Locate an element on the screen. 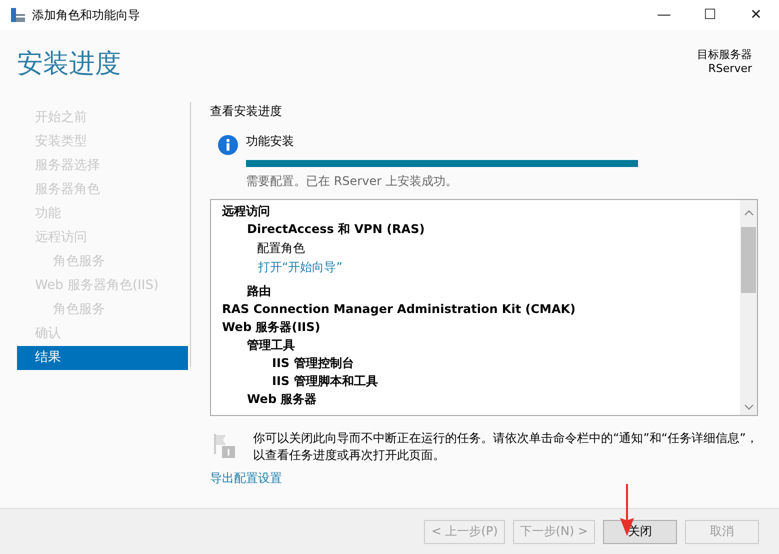 Image resolution: width=779 pixels, height=554 pixels. scroll-down-icon is located at coordinates (749, 407).